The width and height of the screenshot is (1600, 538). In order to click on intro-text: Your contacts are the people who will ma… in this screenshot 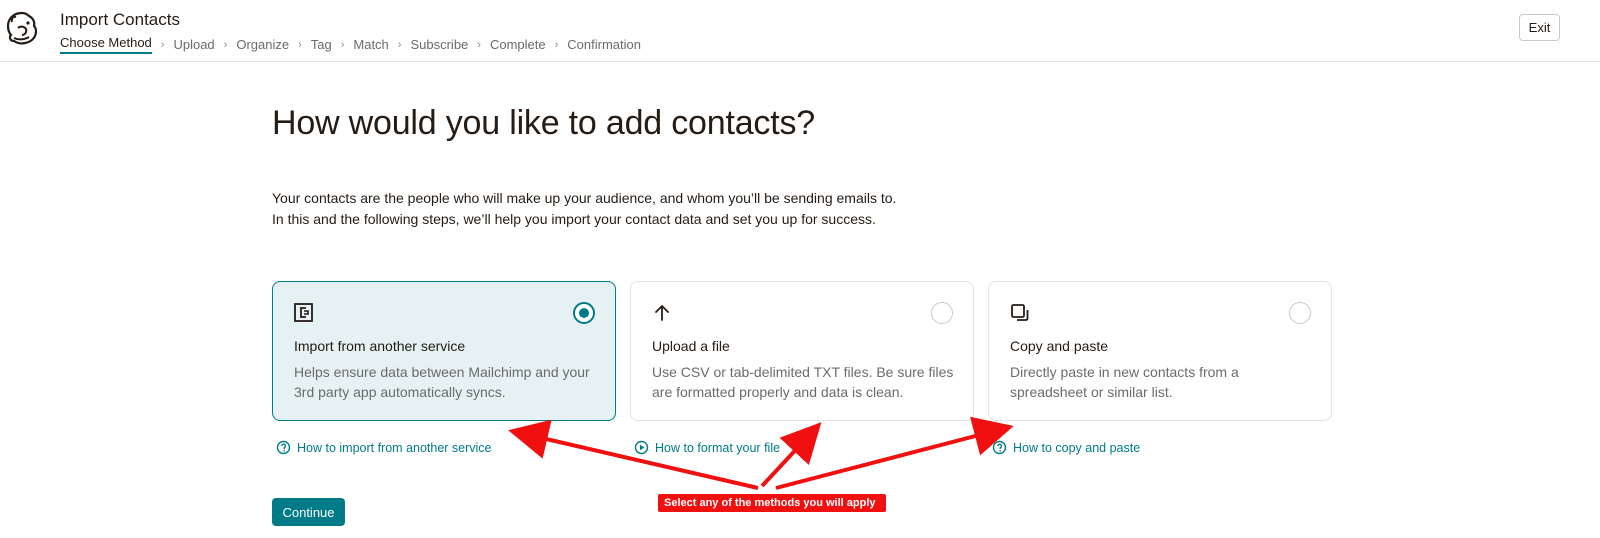, I will do `click(584, 209)`.